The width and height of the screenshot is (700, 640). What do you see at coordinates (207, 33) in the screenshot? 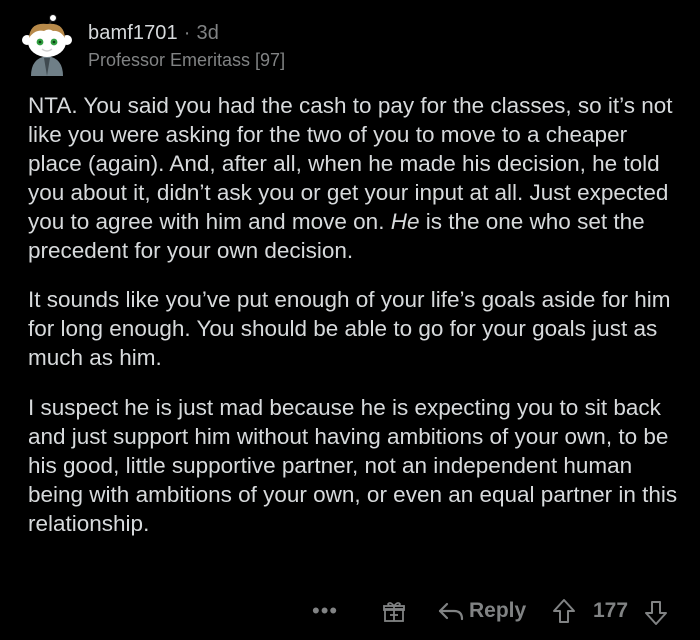
I see `comment-age: 3d` at bounding box center [207, 33].